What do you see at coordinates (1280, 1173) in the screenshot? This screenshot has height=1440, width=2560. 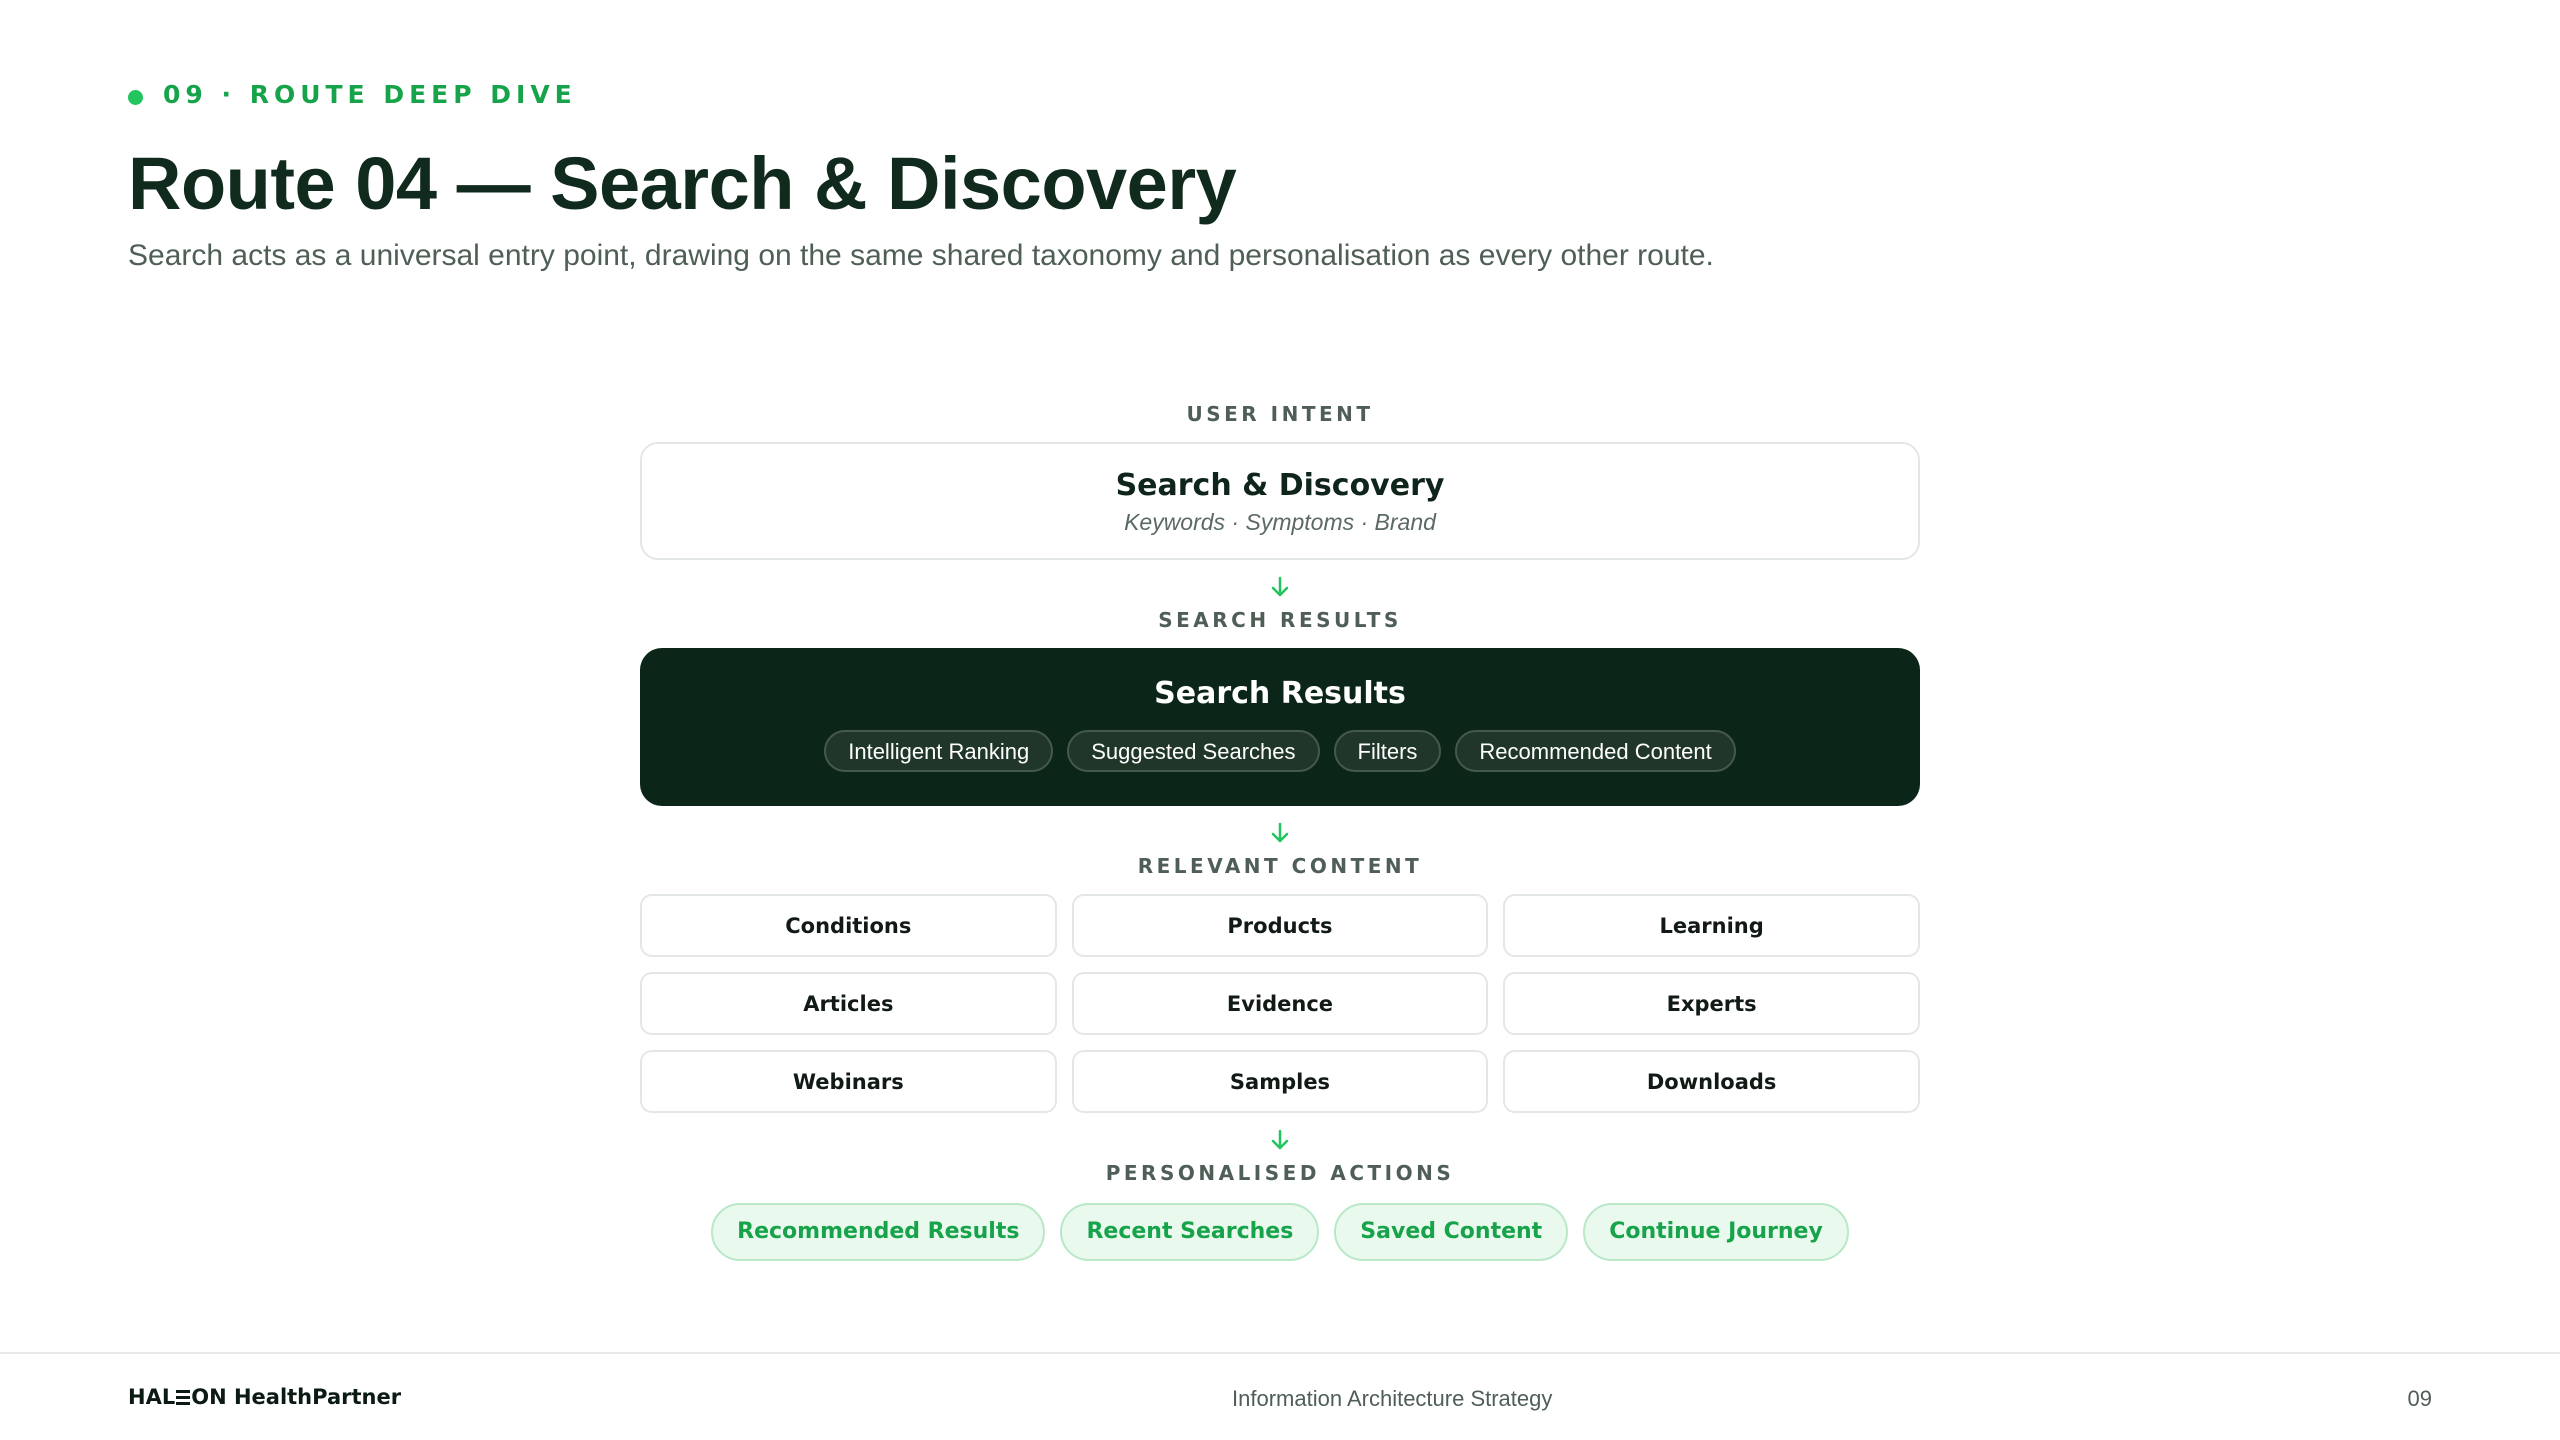 I see `stage-label-personalised-actions: PERSONALISED ACTIONS` at bounding box center [1280, 1173].